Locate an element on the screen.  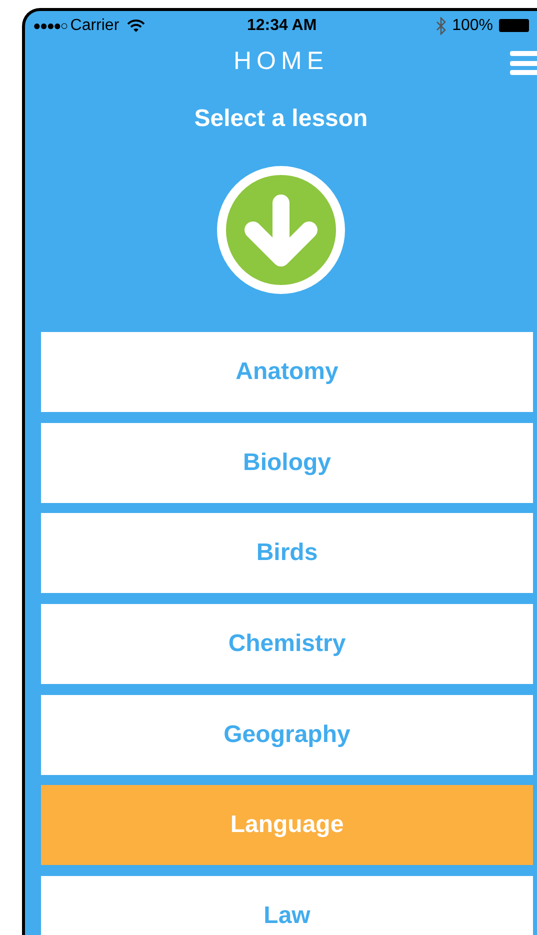
lesson-item: Law is located at coordinates (287, 905).